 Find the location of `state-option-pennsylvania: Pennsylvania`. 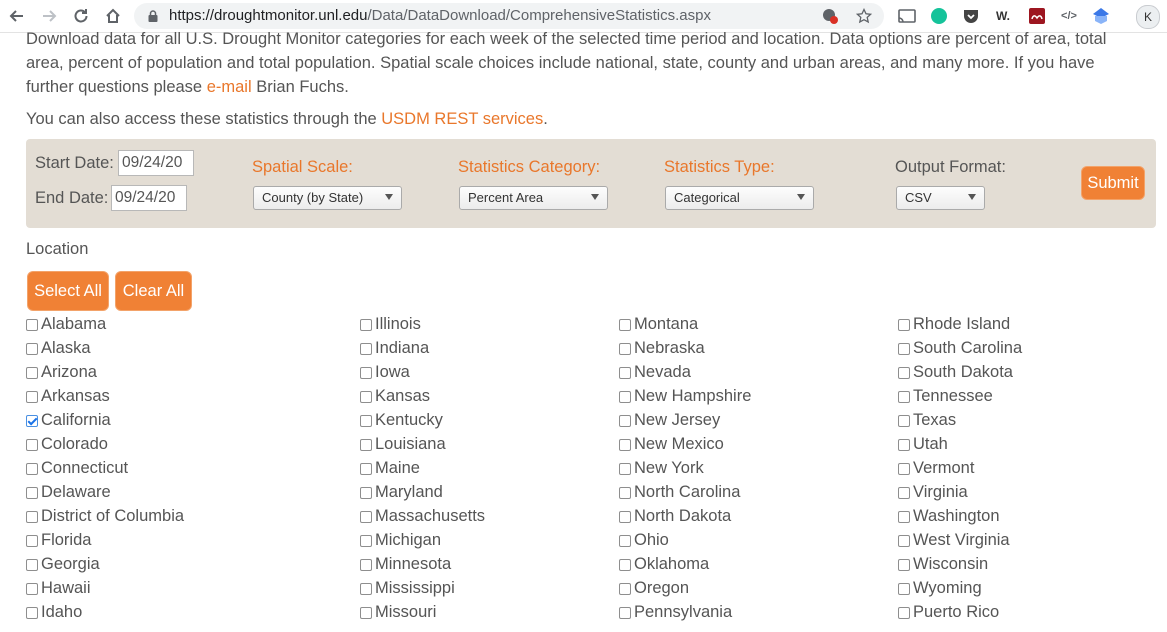

state-option-pennsylvania: Pennsylvania is located at coordinates (675, 612).